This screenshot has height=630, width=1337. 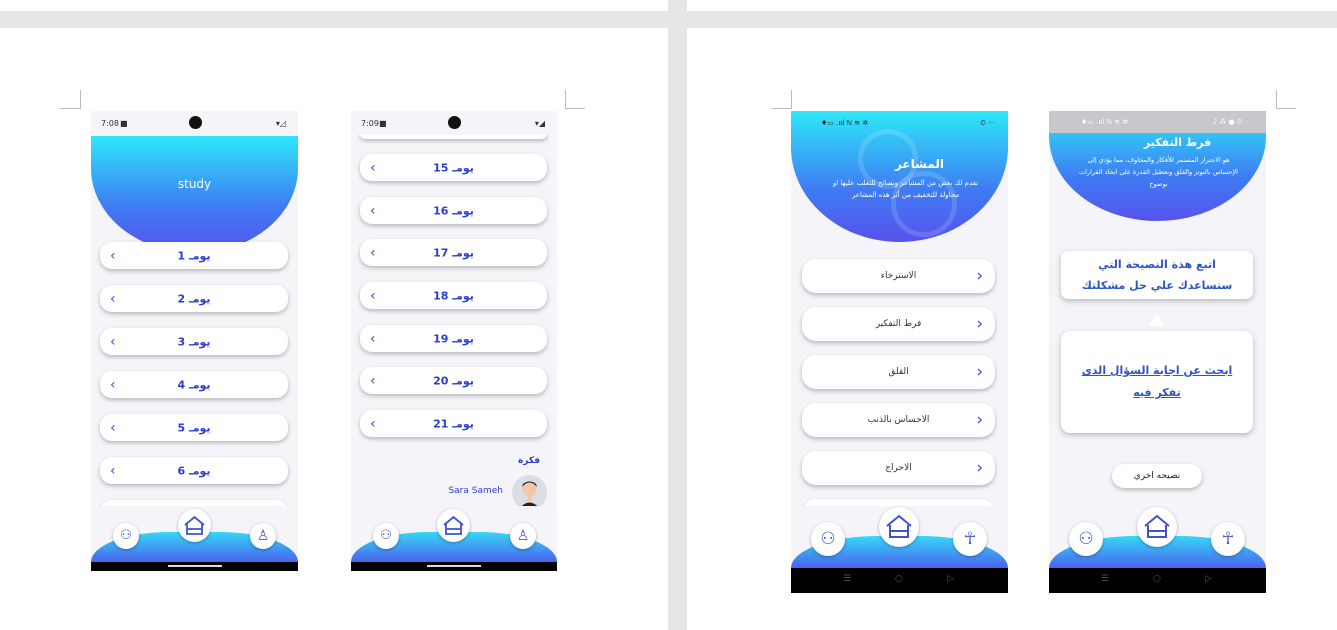 I want to click on other-advice-button: نصيحه اخري, so click(x=1157, y=476).